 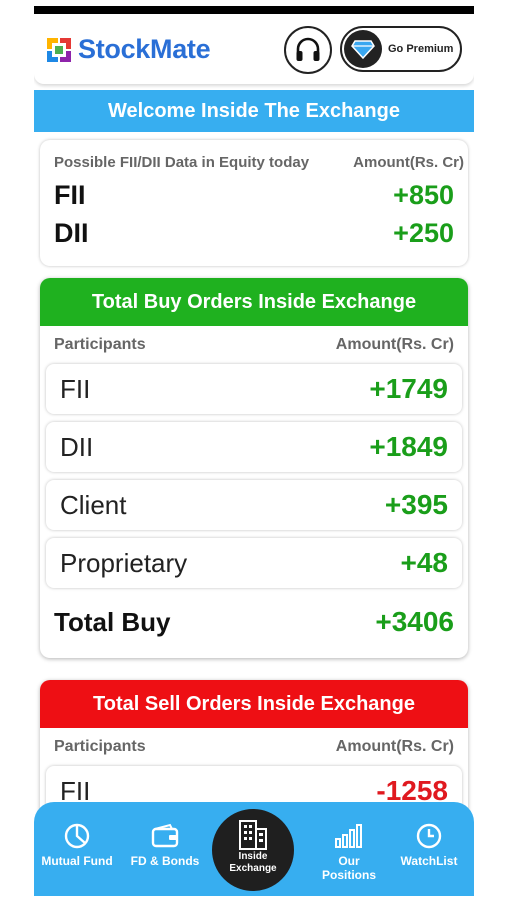 I want to click on dii-summary-value: +250, so click(x=423, y=233).